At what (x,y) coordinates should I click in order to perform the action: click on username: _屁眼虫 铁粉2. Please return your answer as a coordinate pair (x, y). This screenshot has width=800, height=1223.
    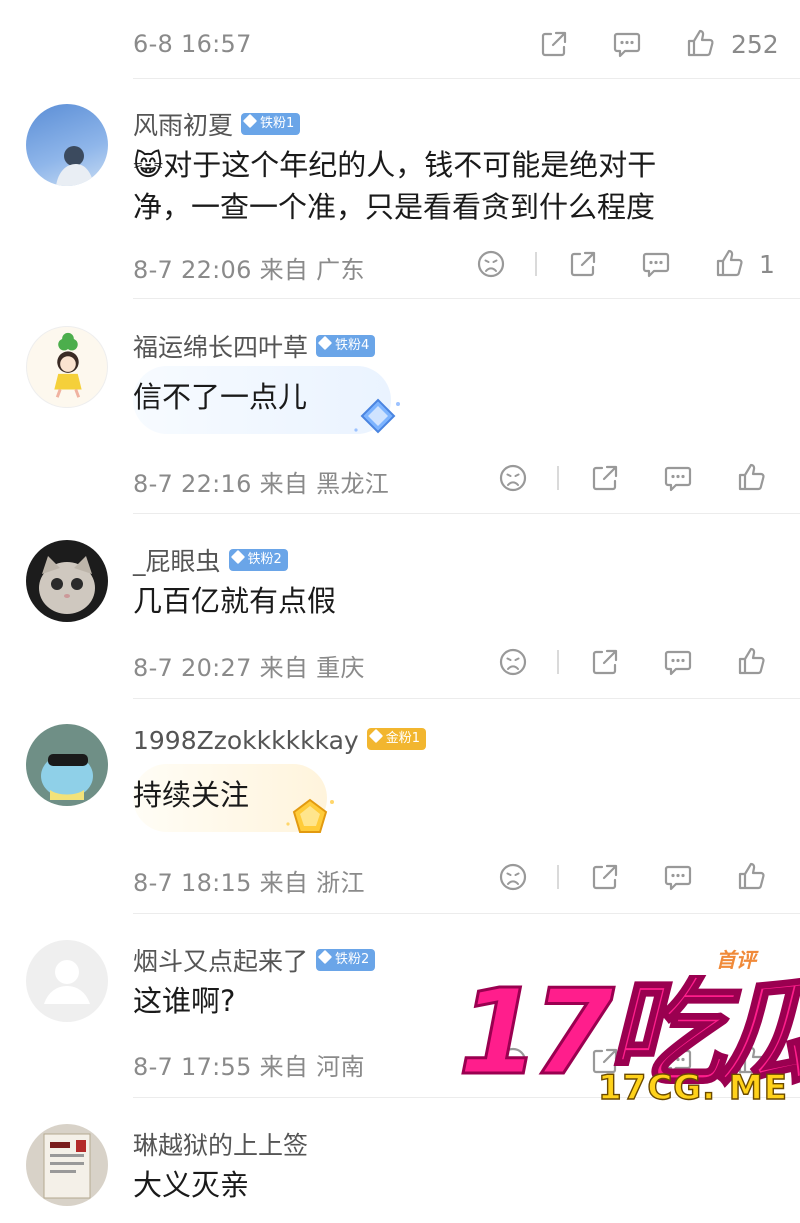
    Looking at the image, I should click on (210, 560).